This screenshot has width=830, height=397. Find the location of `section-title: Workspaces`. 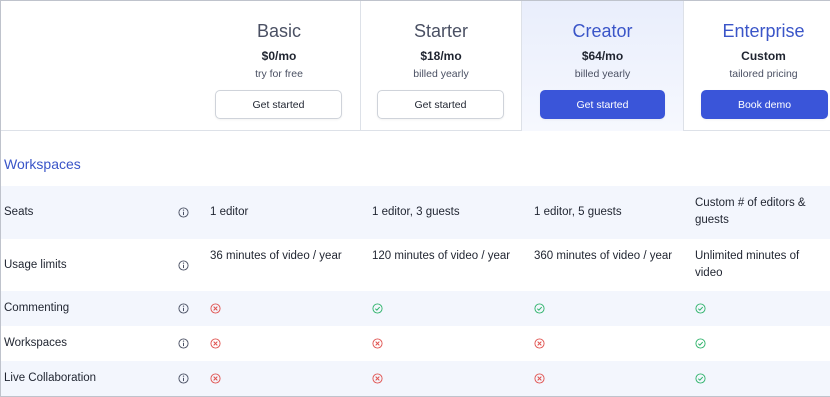

section-title: Workspaces is located at coordinates (42, 164).